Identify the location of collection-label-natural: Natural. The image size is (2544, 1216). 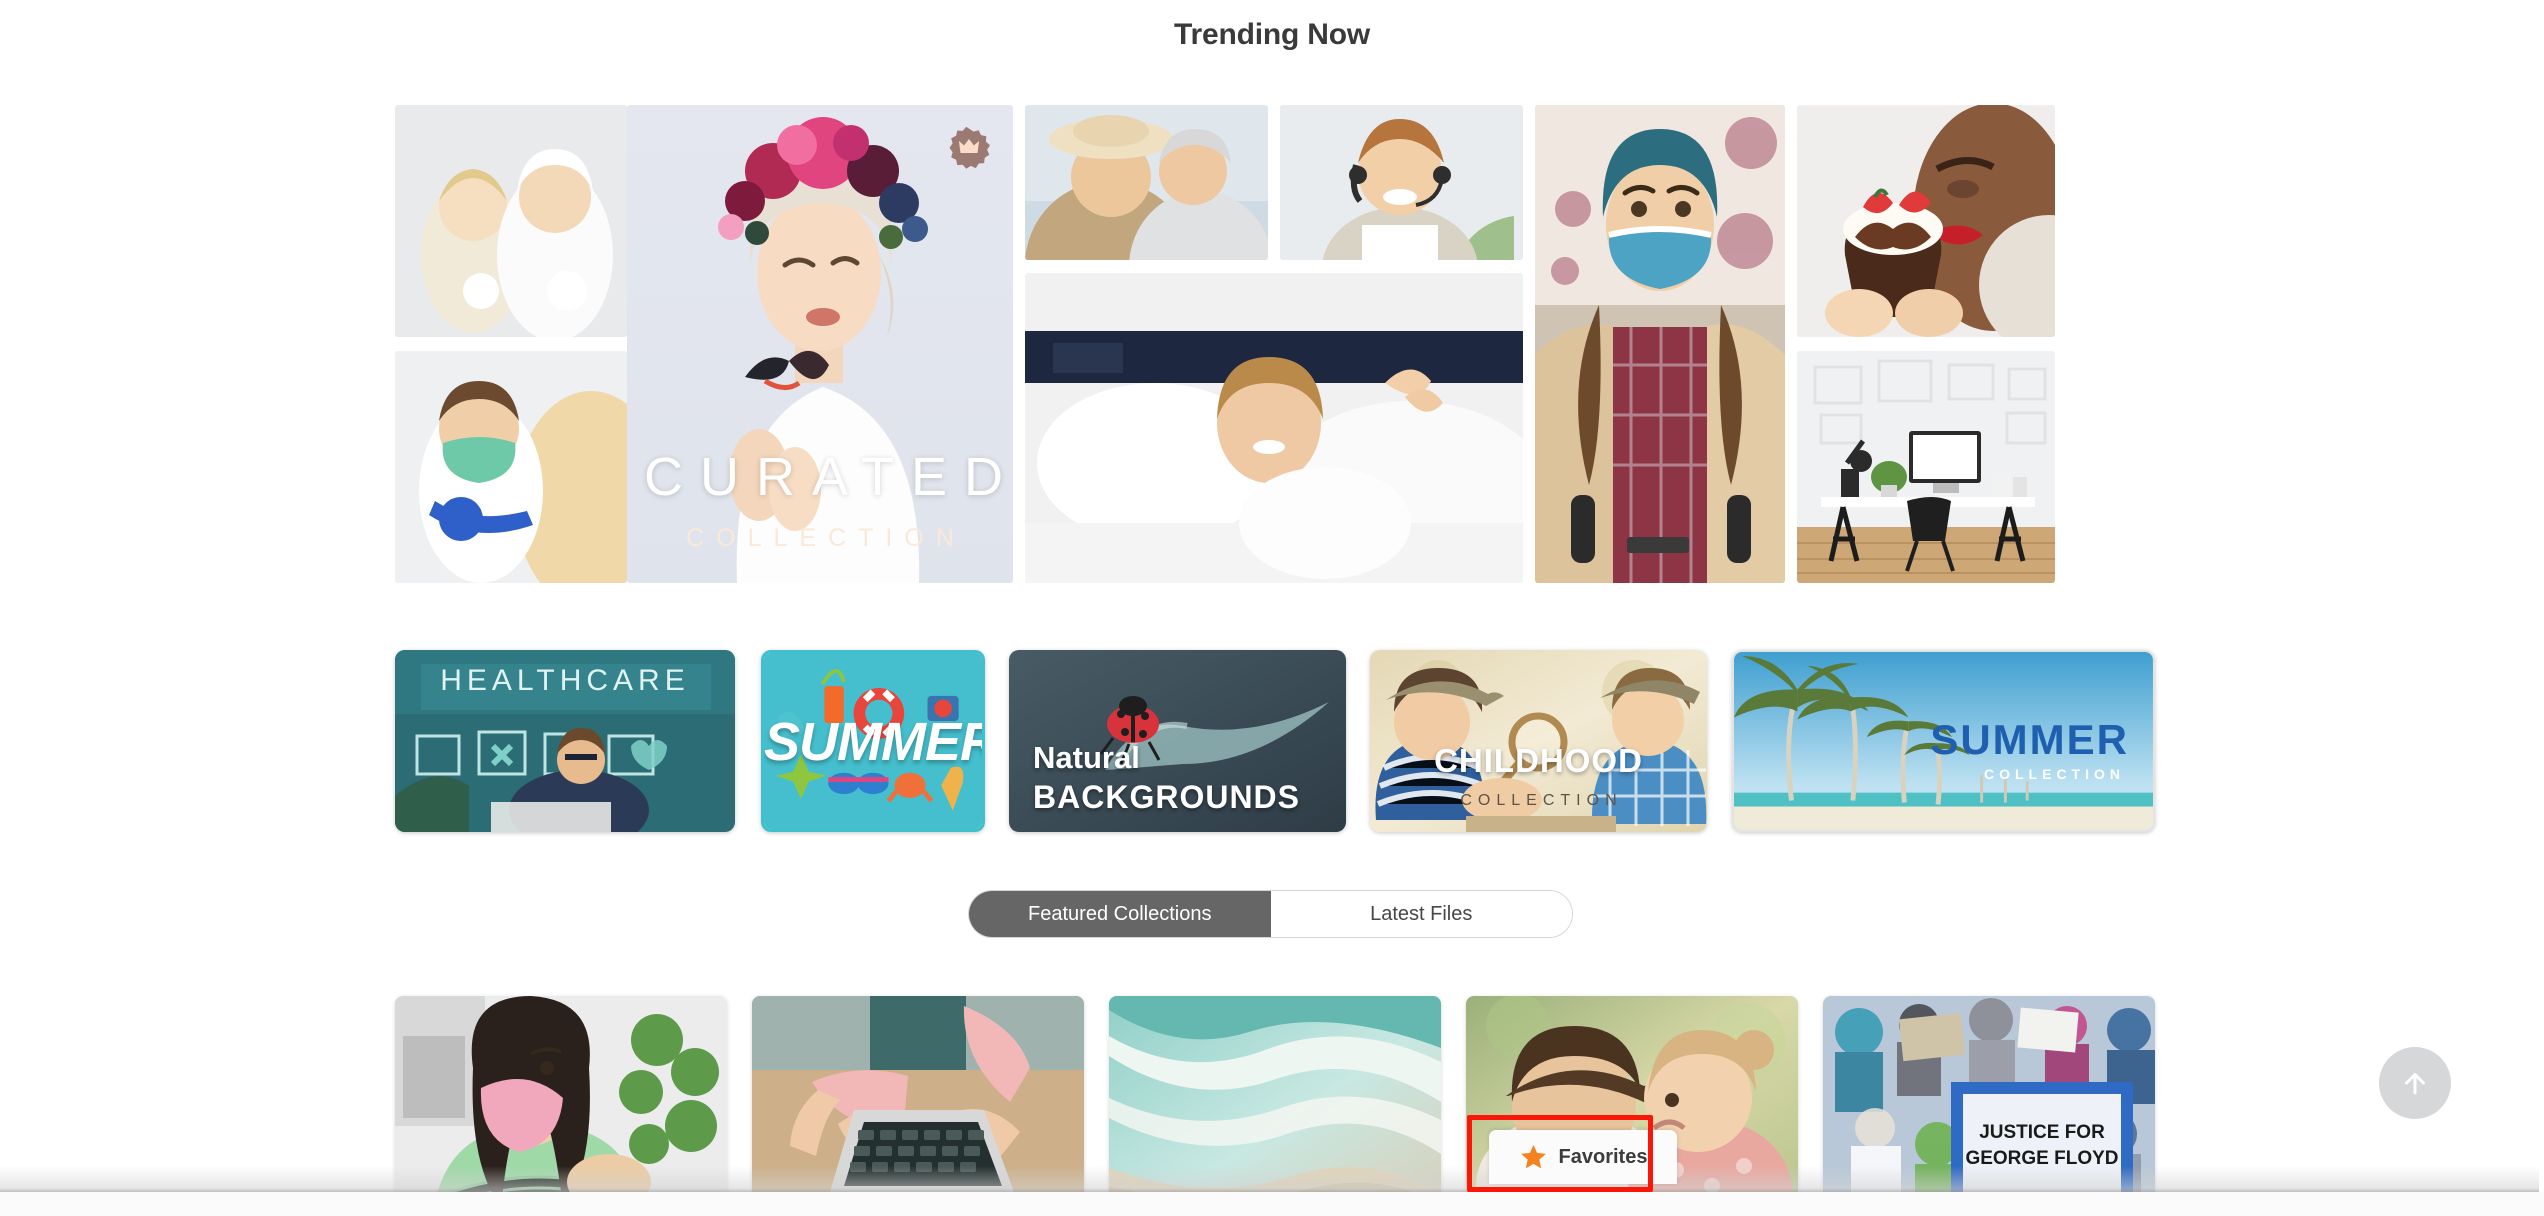
(1086, 757).